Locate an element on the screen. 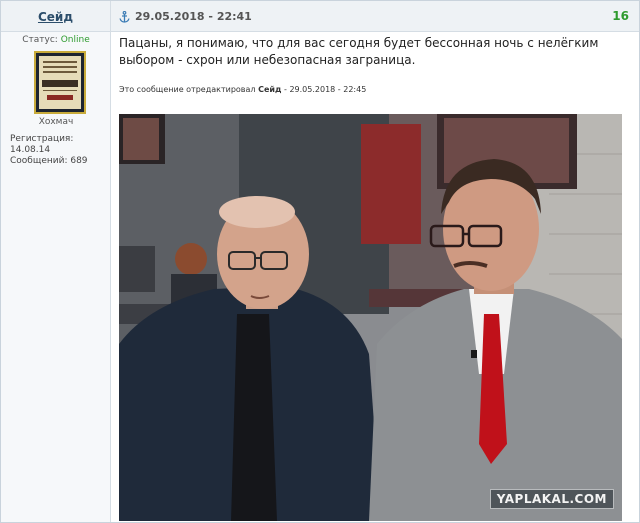 This screenshot has height=523, width=640. status-label: Статус: is located at coordinates (40, 40).